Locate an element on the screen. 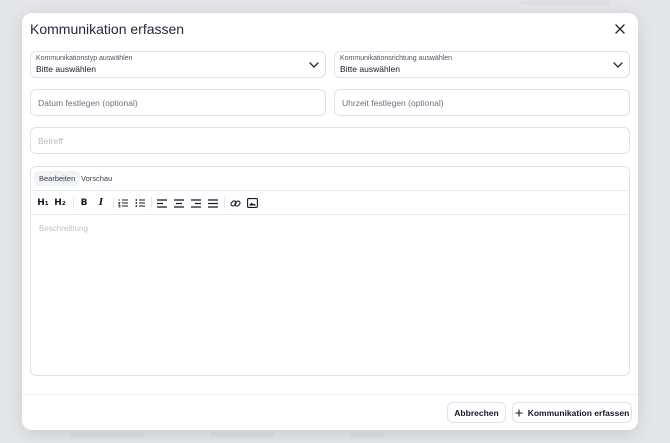 This screenshot has height=443, width=670. align-center-button is located at coordinates (179, 203).